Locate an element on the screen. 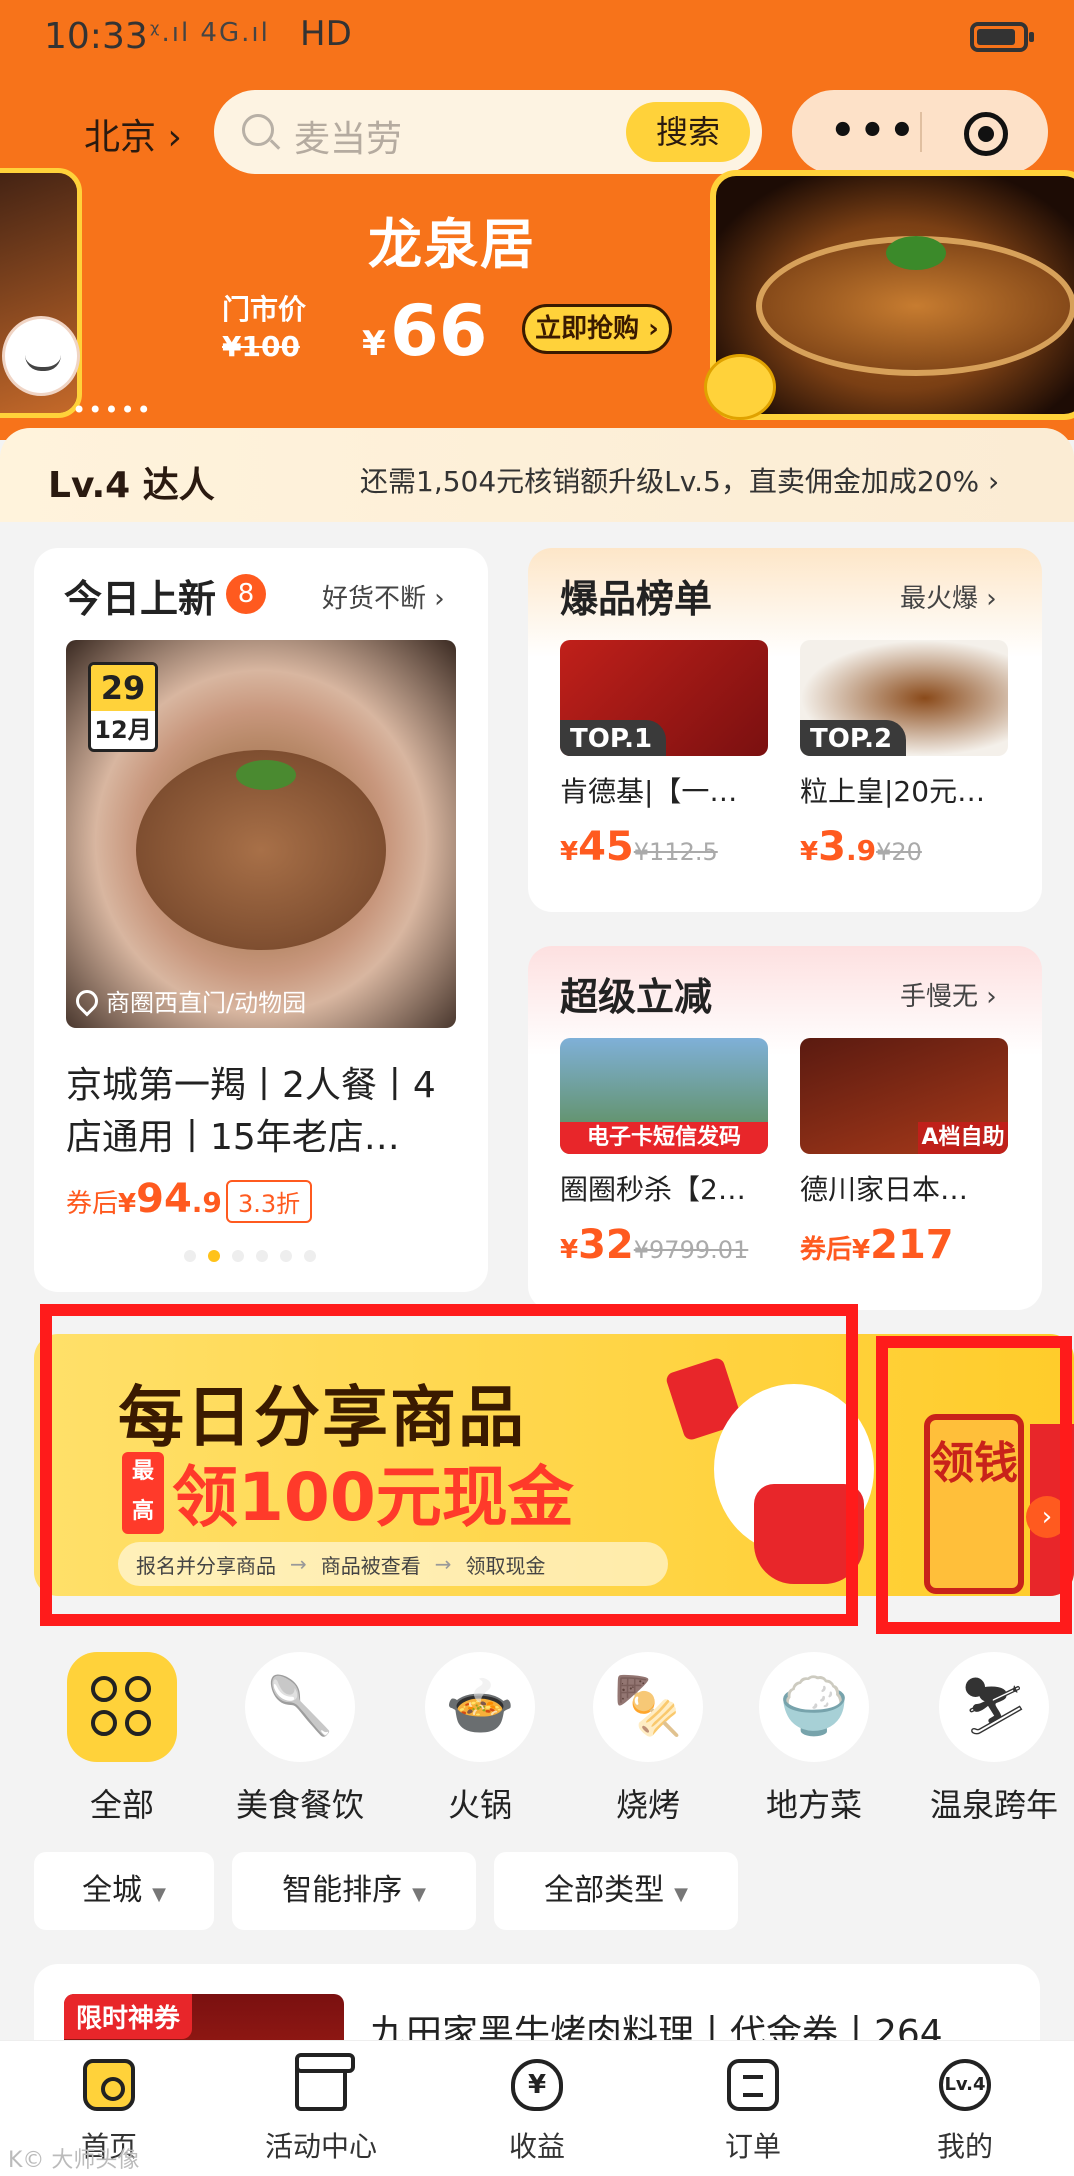  search-input: 麦当劳 is located at coordinates (348, 136).